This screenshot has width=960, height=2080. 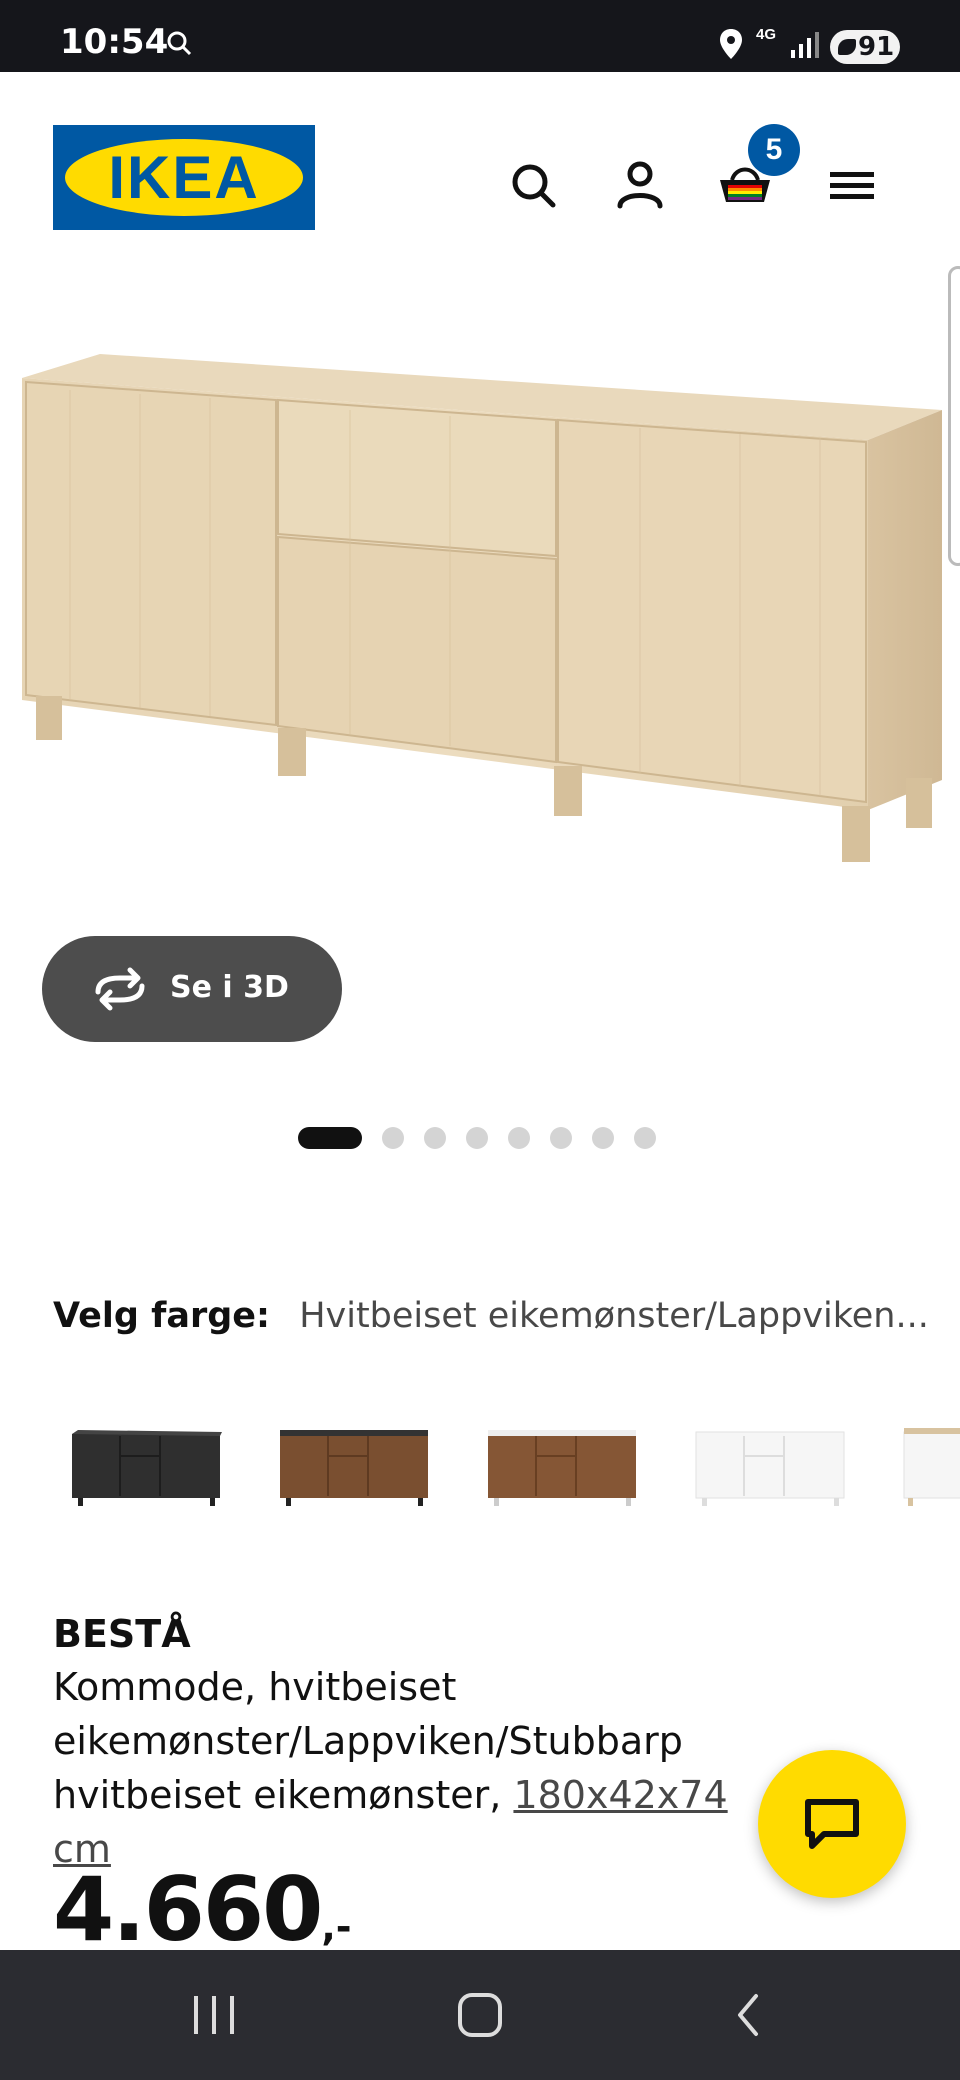 I want to click on user-icon, so click(x=640, y=185).